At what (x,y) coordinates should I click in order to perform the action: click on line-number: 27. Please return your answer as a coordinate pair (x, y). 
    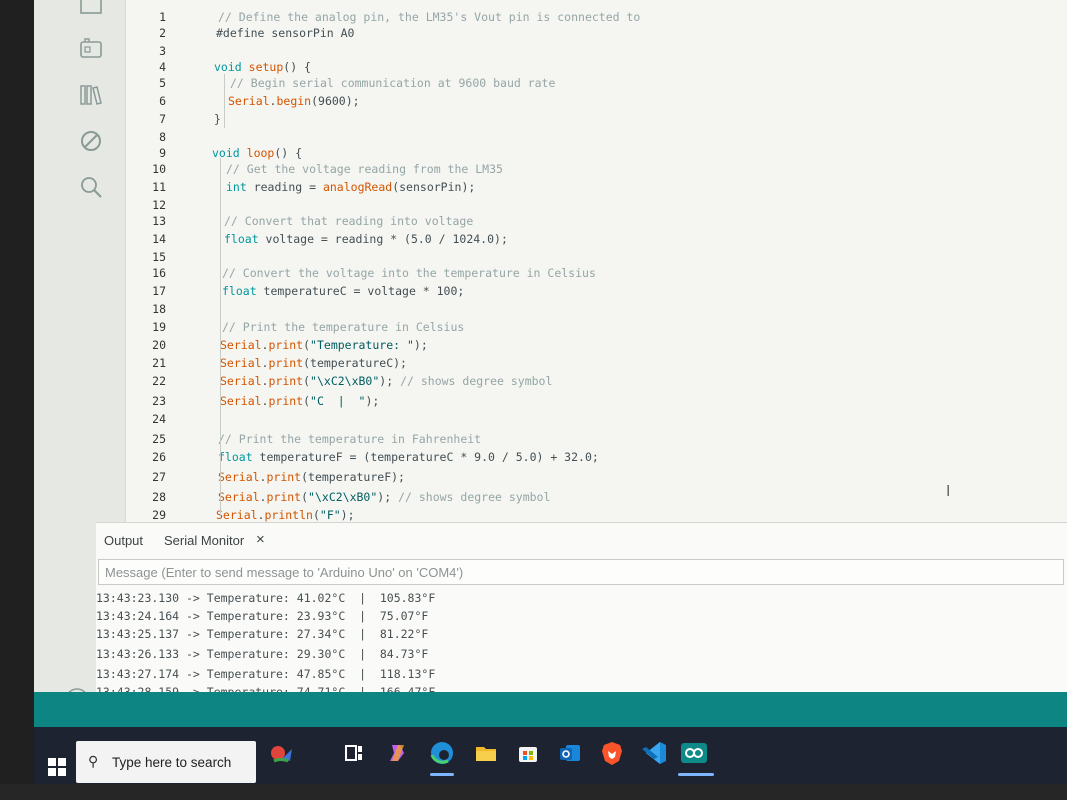
    Looking at the image, I should click on (159, 477).